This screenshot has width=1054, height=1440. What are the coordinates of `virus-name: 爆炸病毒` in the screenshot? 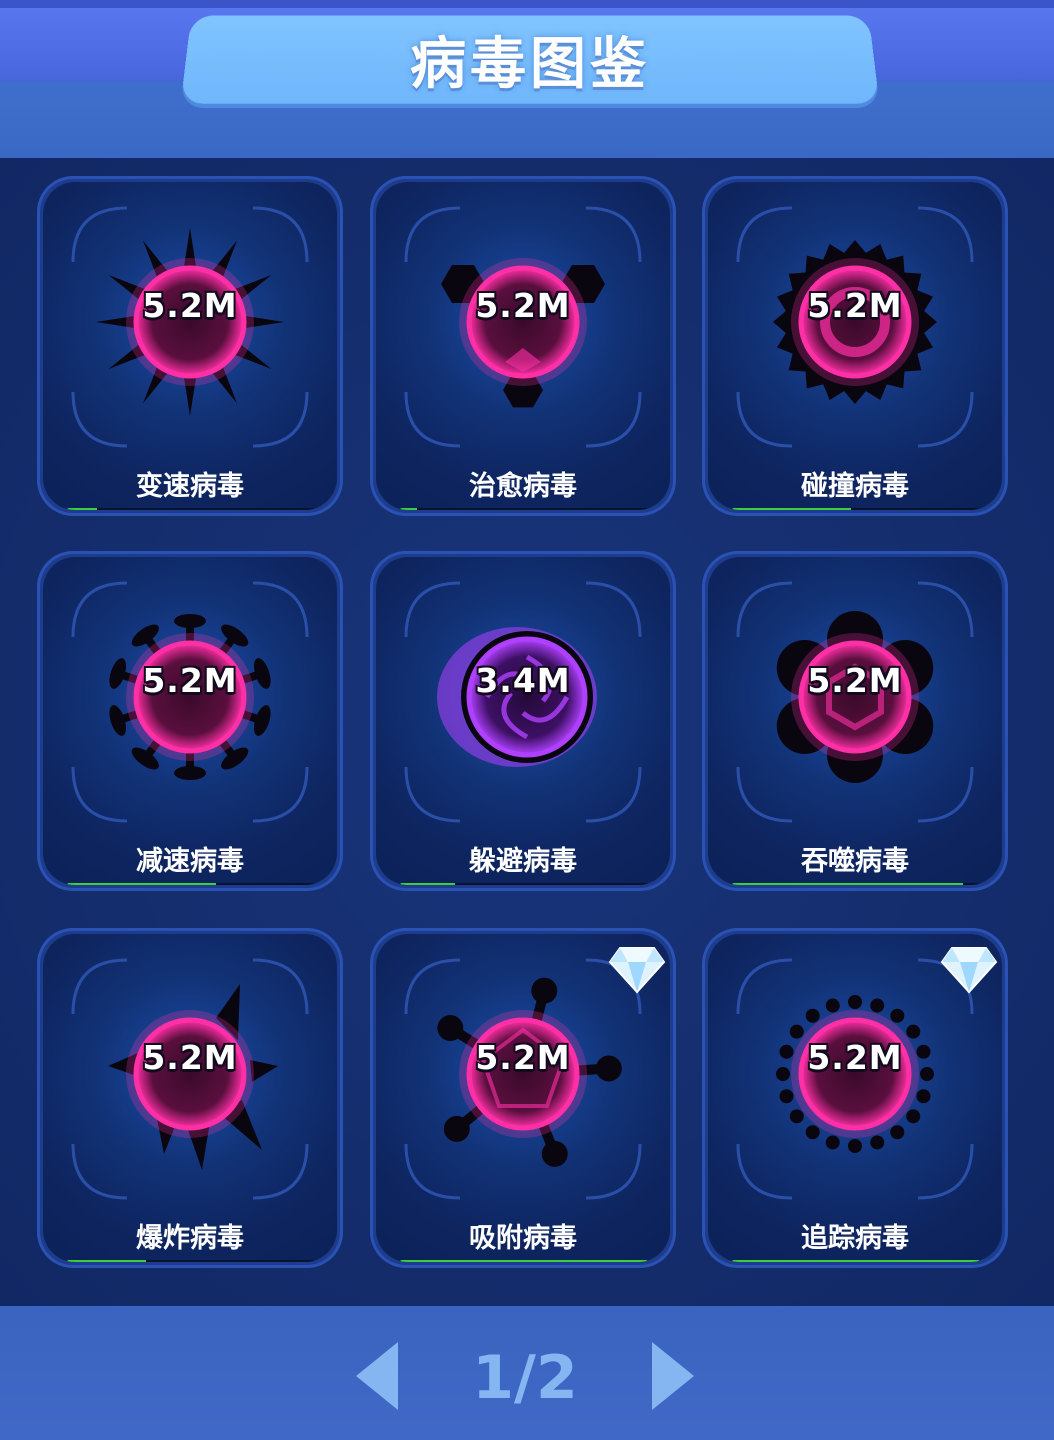 It's located at (190, 1238).